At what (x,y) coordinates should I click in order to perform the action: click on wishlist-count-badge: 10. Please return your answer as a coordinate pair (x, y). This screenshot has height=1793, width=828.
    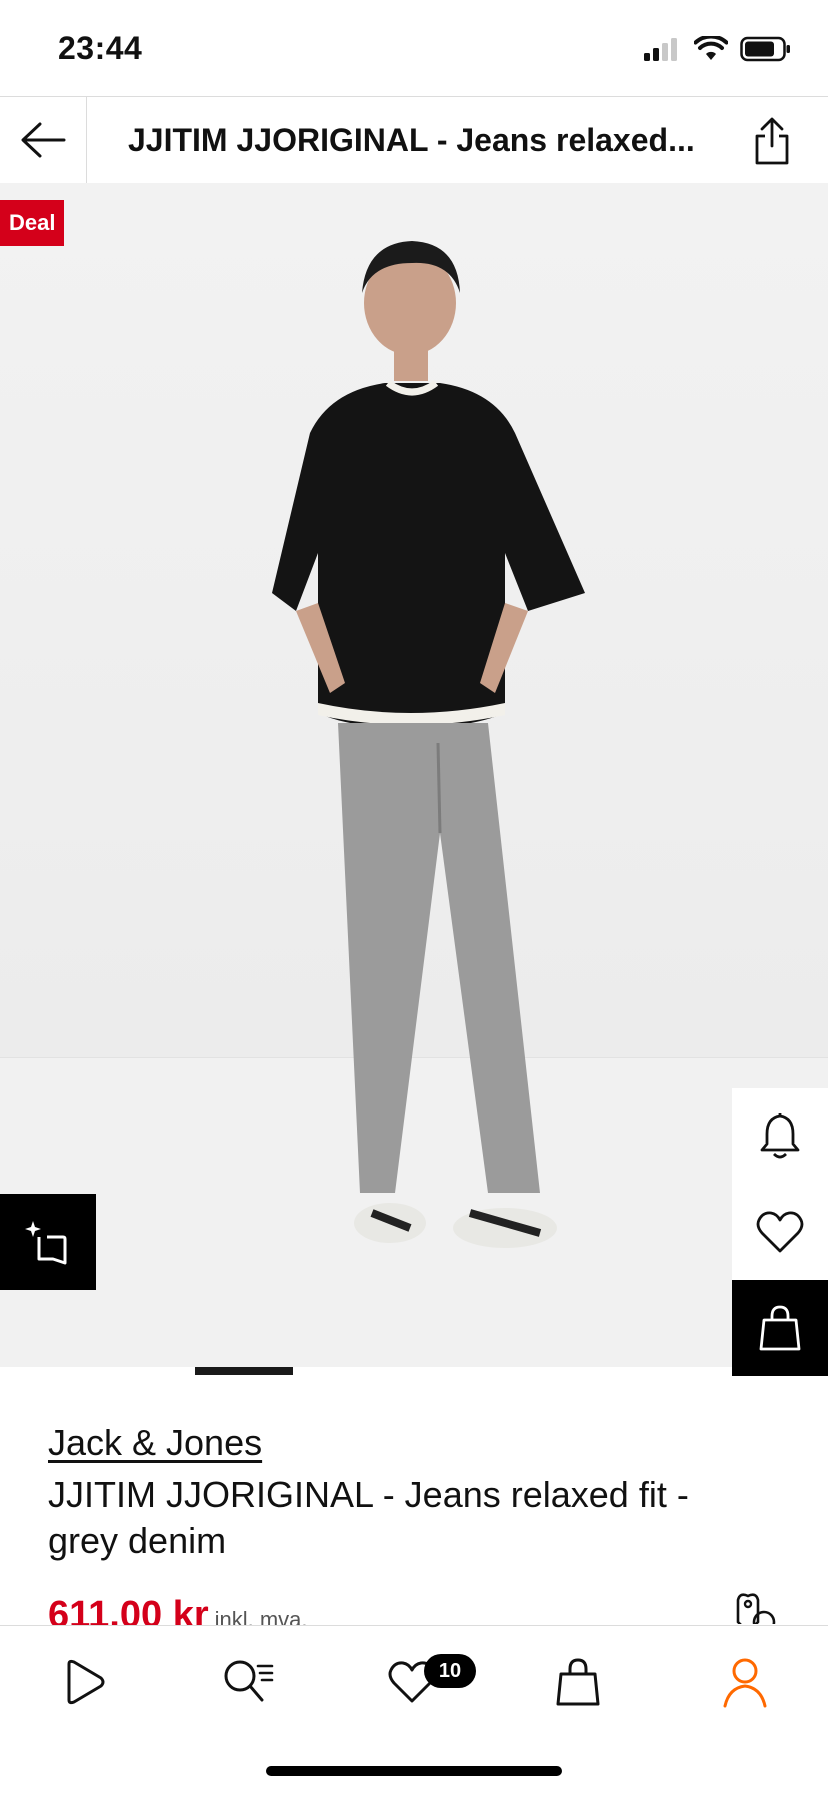
    Looking at the image, I should click on (450, 1671).